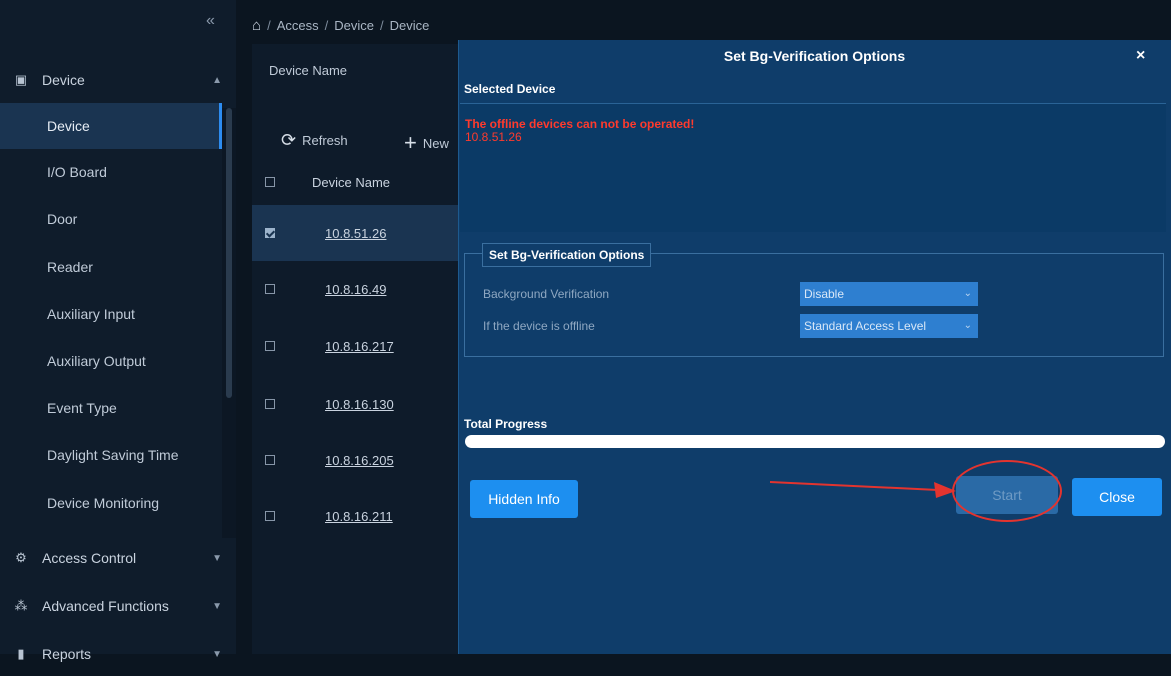  Describe the element at coordinates (229, 253) in the screenshot. I see `scrollbar-thumb` at that location.